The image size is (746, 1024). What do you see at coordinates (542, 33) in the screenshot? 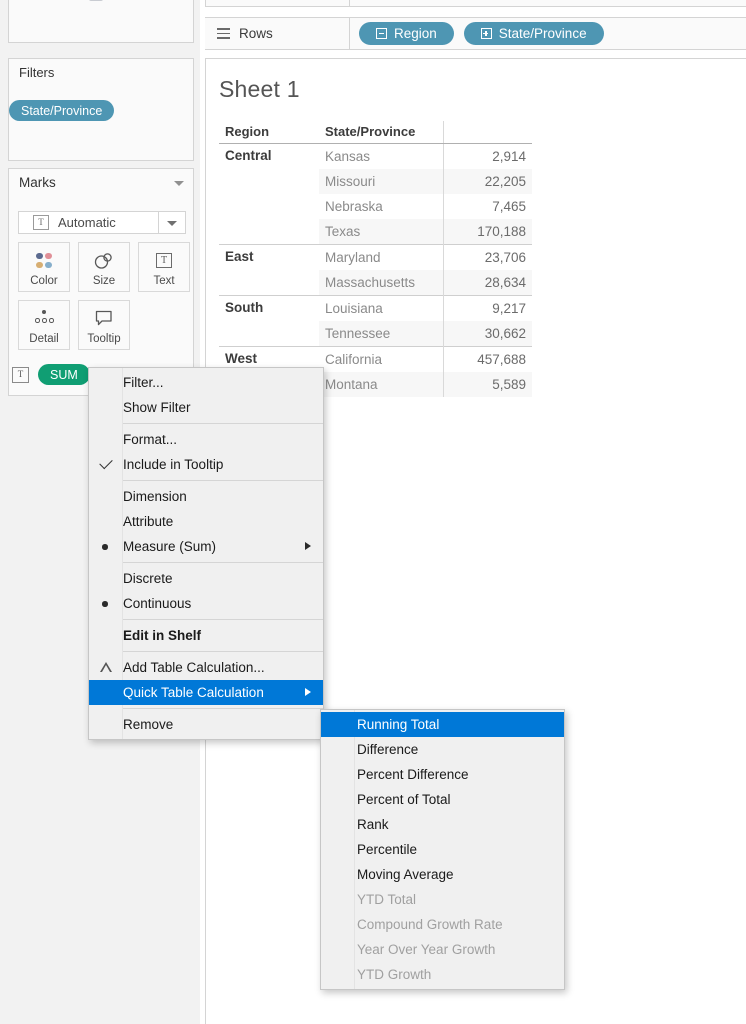
I see `rows-pill-label: State/Province` at bounding box center [542, 33].